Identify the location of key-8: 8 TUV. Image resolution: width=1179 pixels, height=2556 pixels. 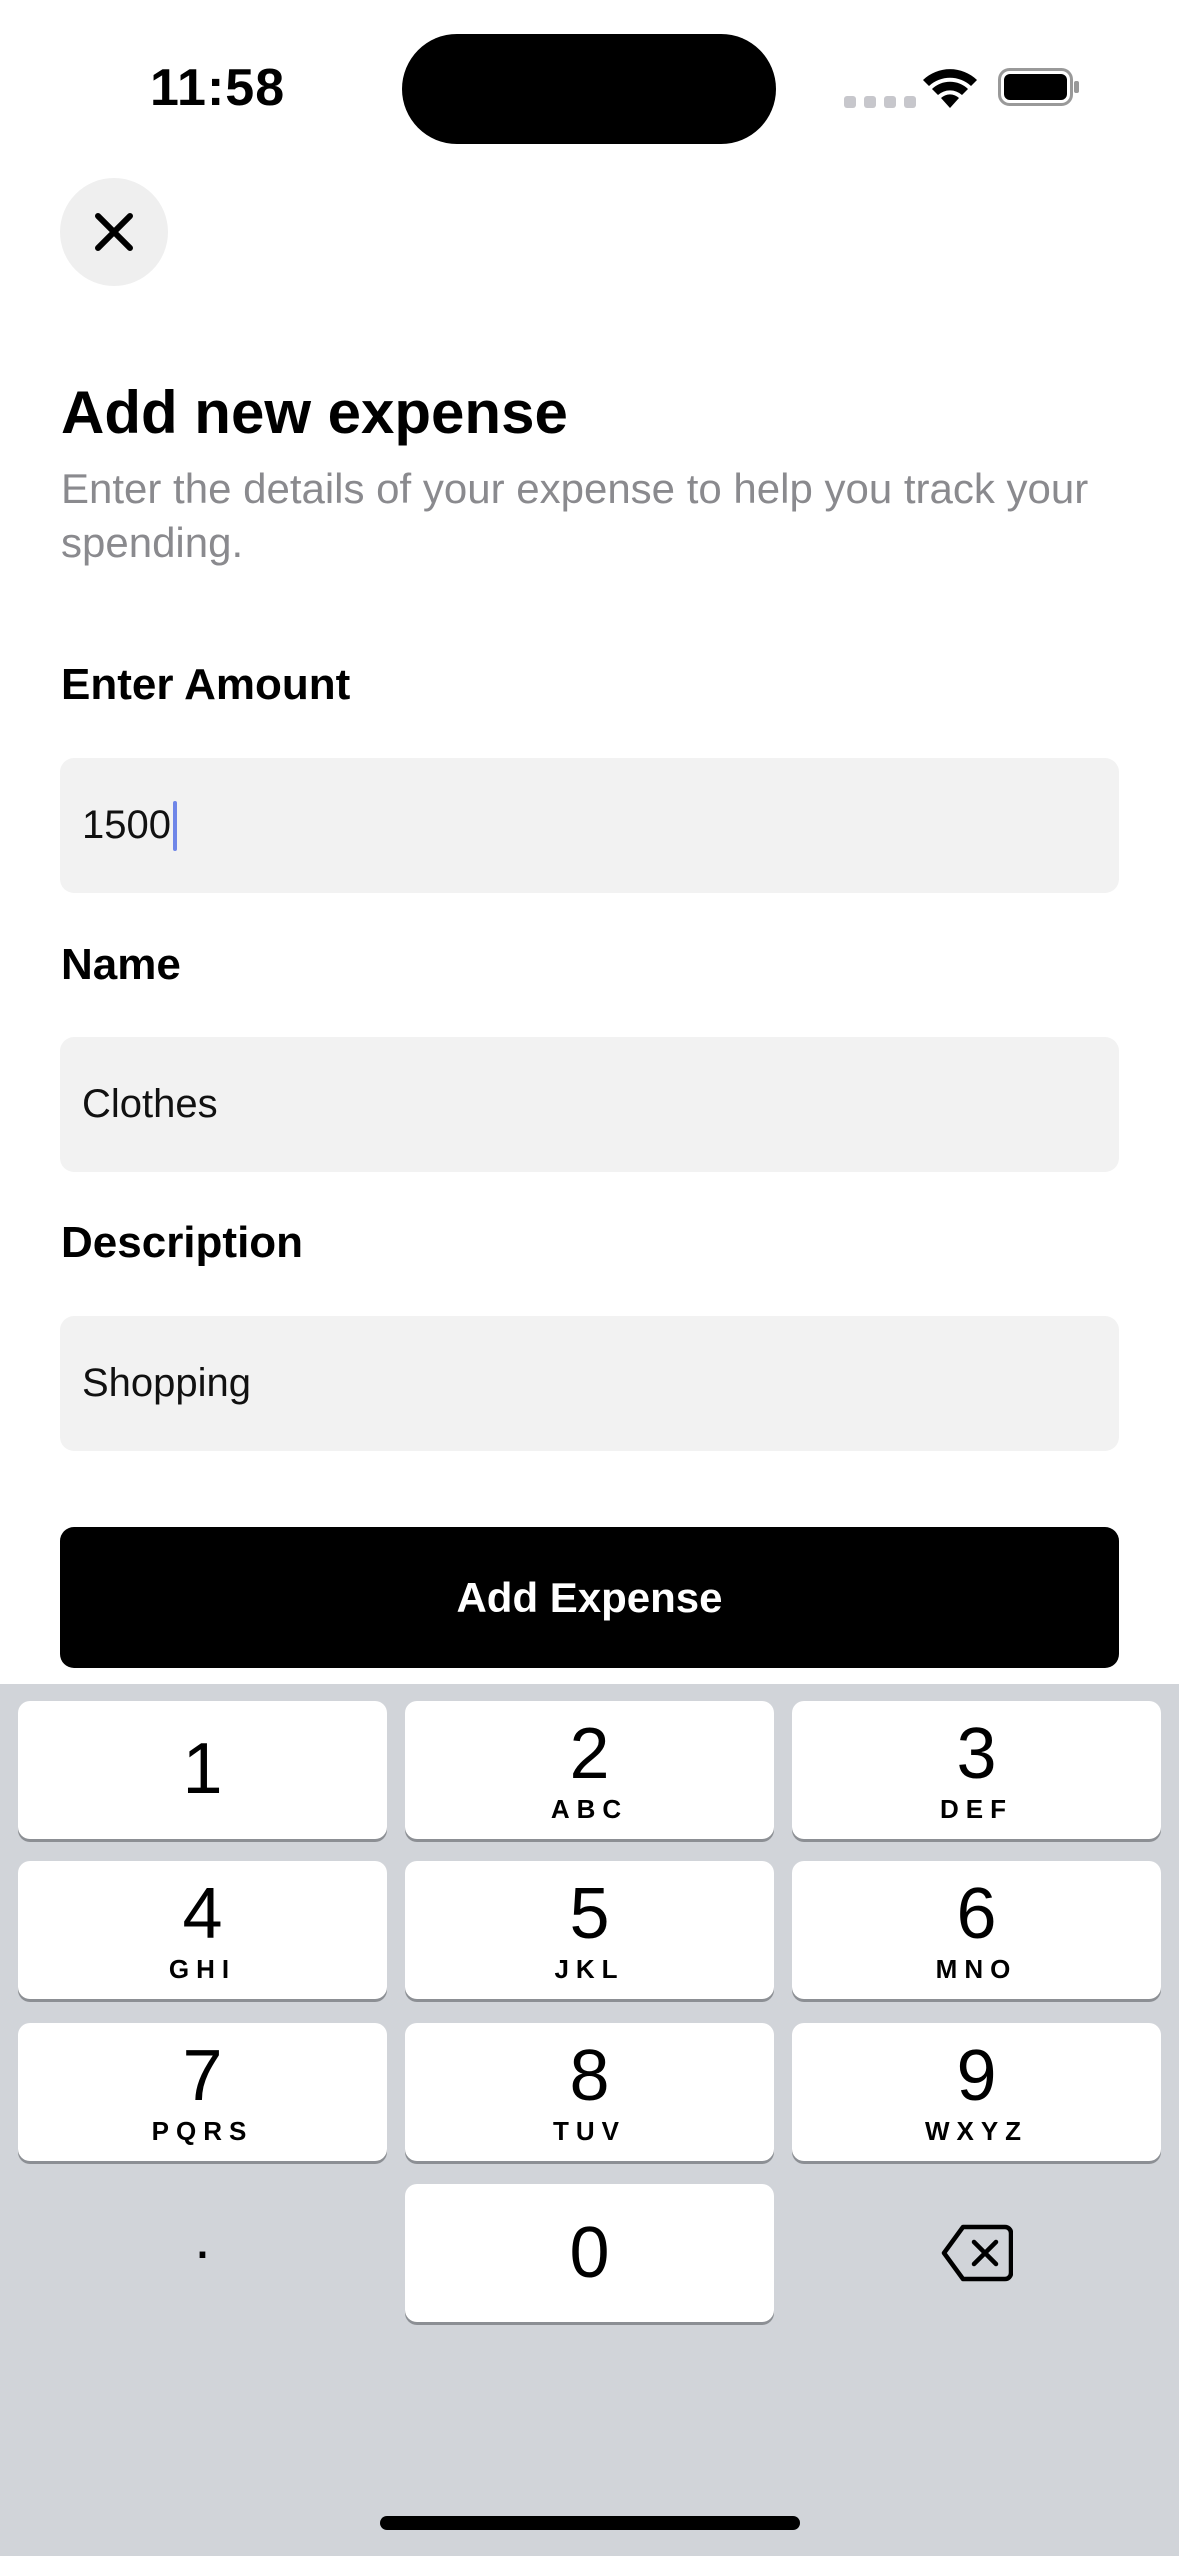
(589, 2092).